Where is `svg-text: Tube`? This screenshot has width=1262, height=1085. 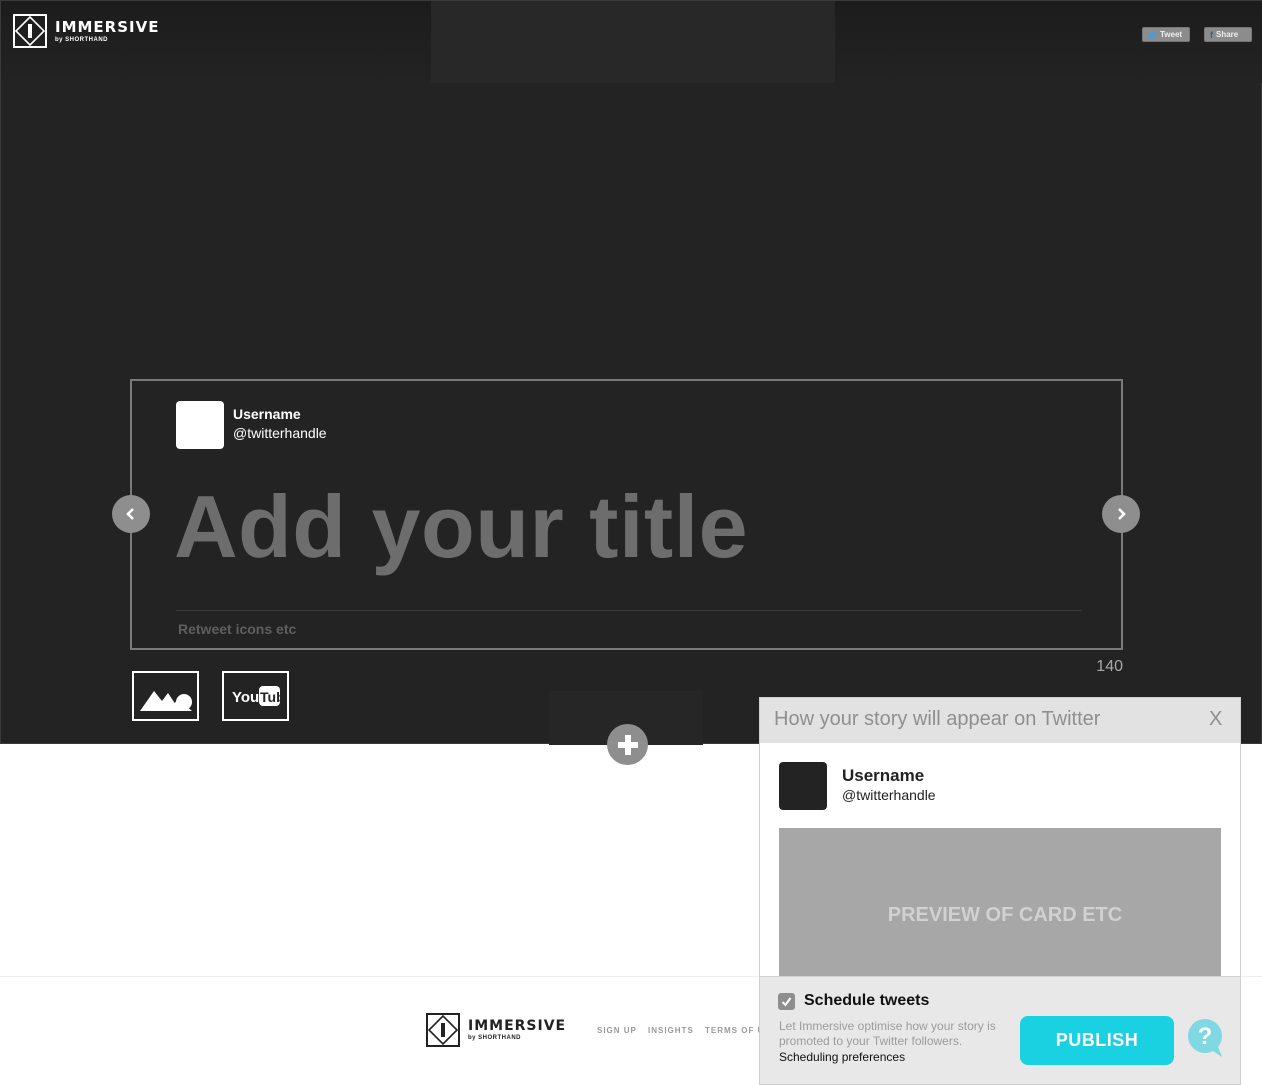
svg-text: Tube is located at coordinates (270, 697).